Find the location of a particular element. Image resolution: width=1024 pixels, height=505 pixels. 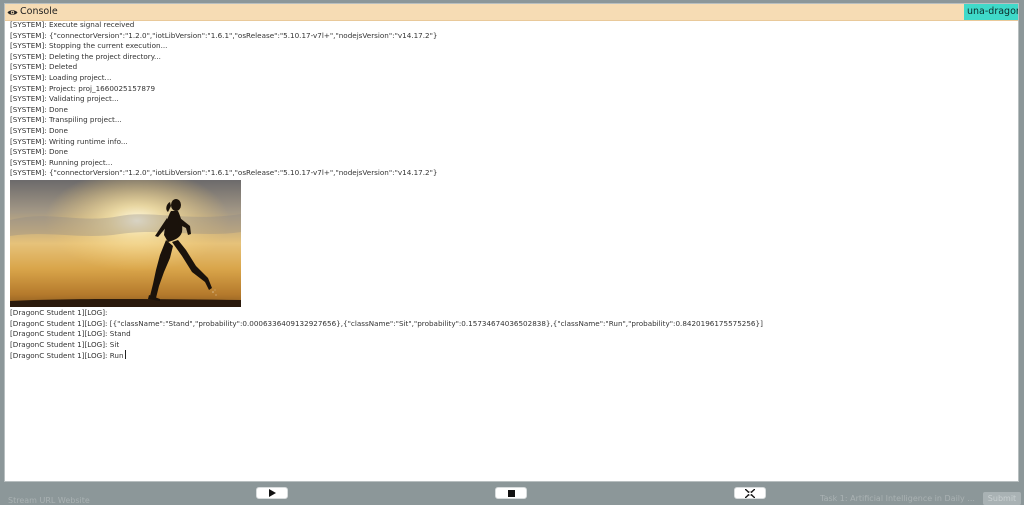

text-caret is located at coordinates (125, 355).